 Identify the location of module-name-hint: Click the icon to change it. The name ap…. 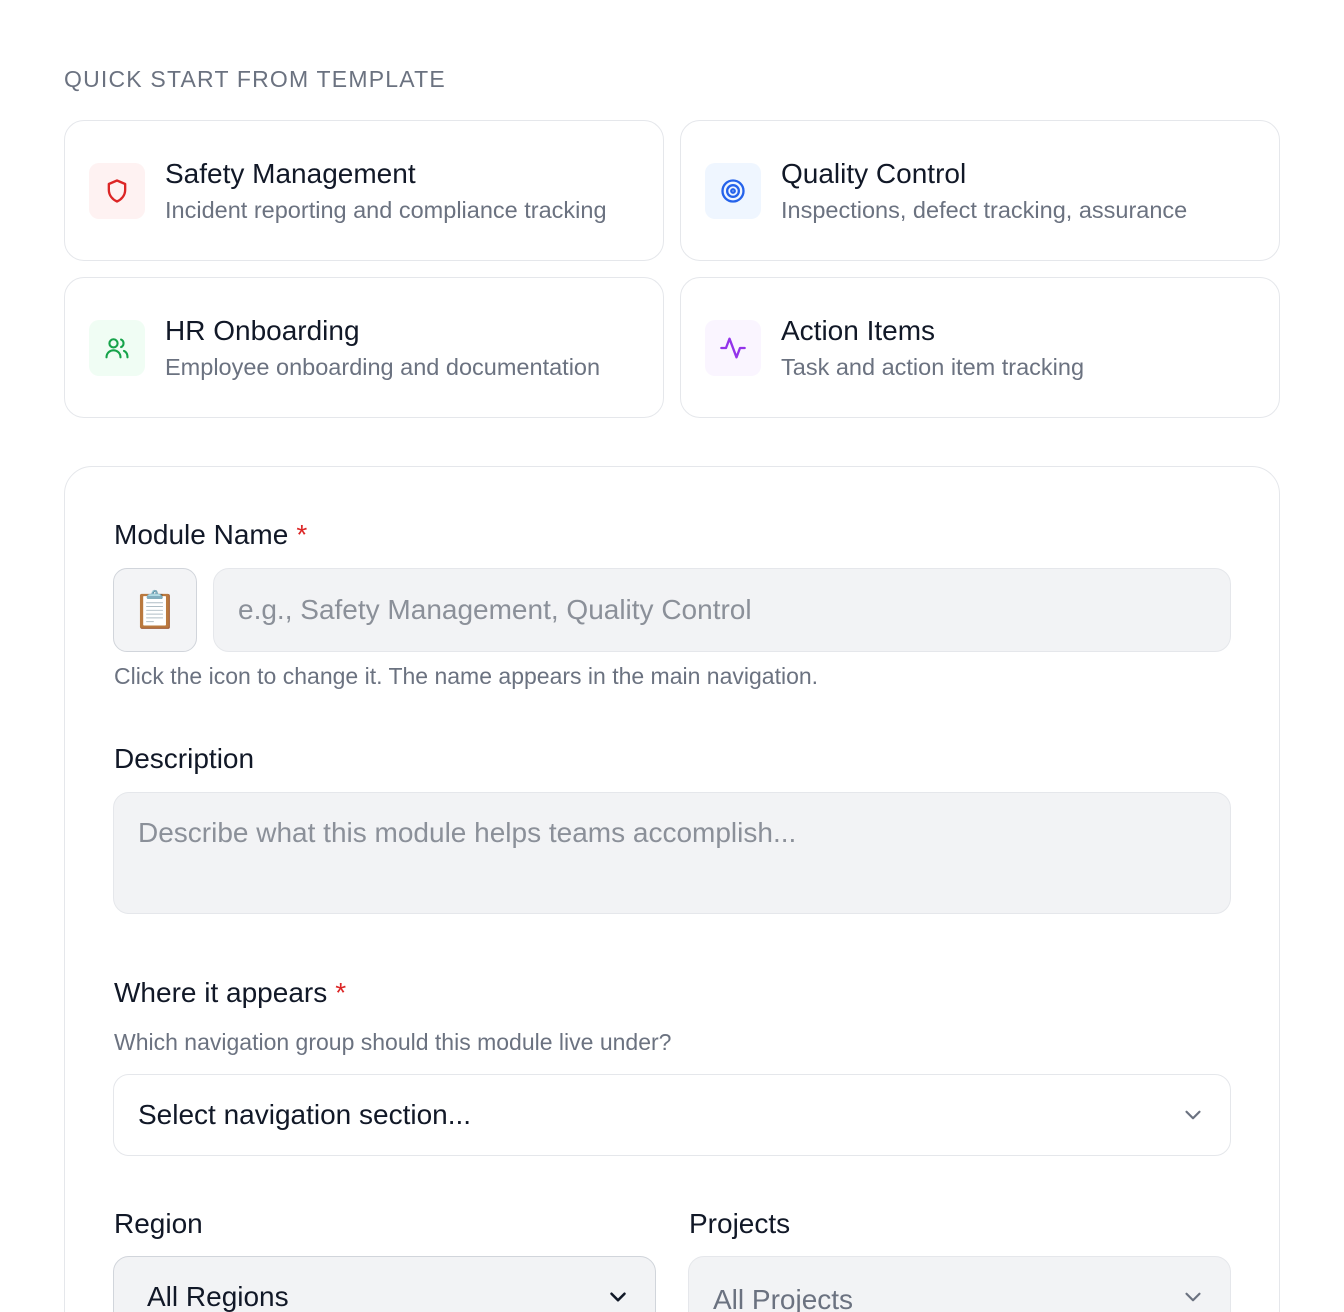
(466, 676).